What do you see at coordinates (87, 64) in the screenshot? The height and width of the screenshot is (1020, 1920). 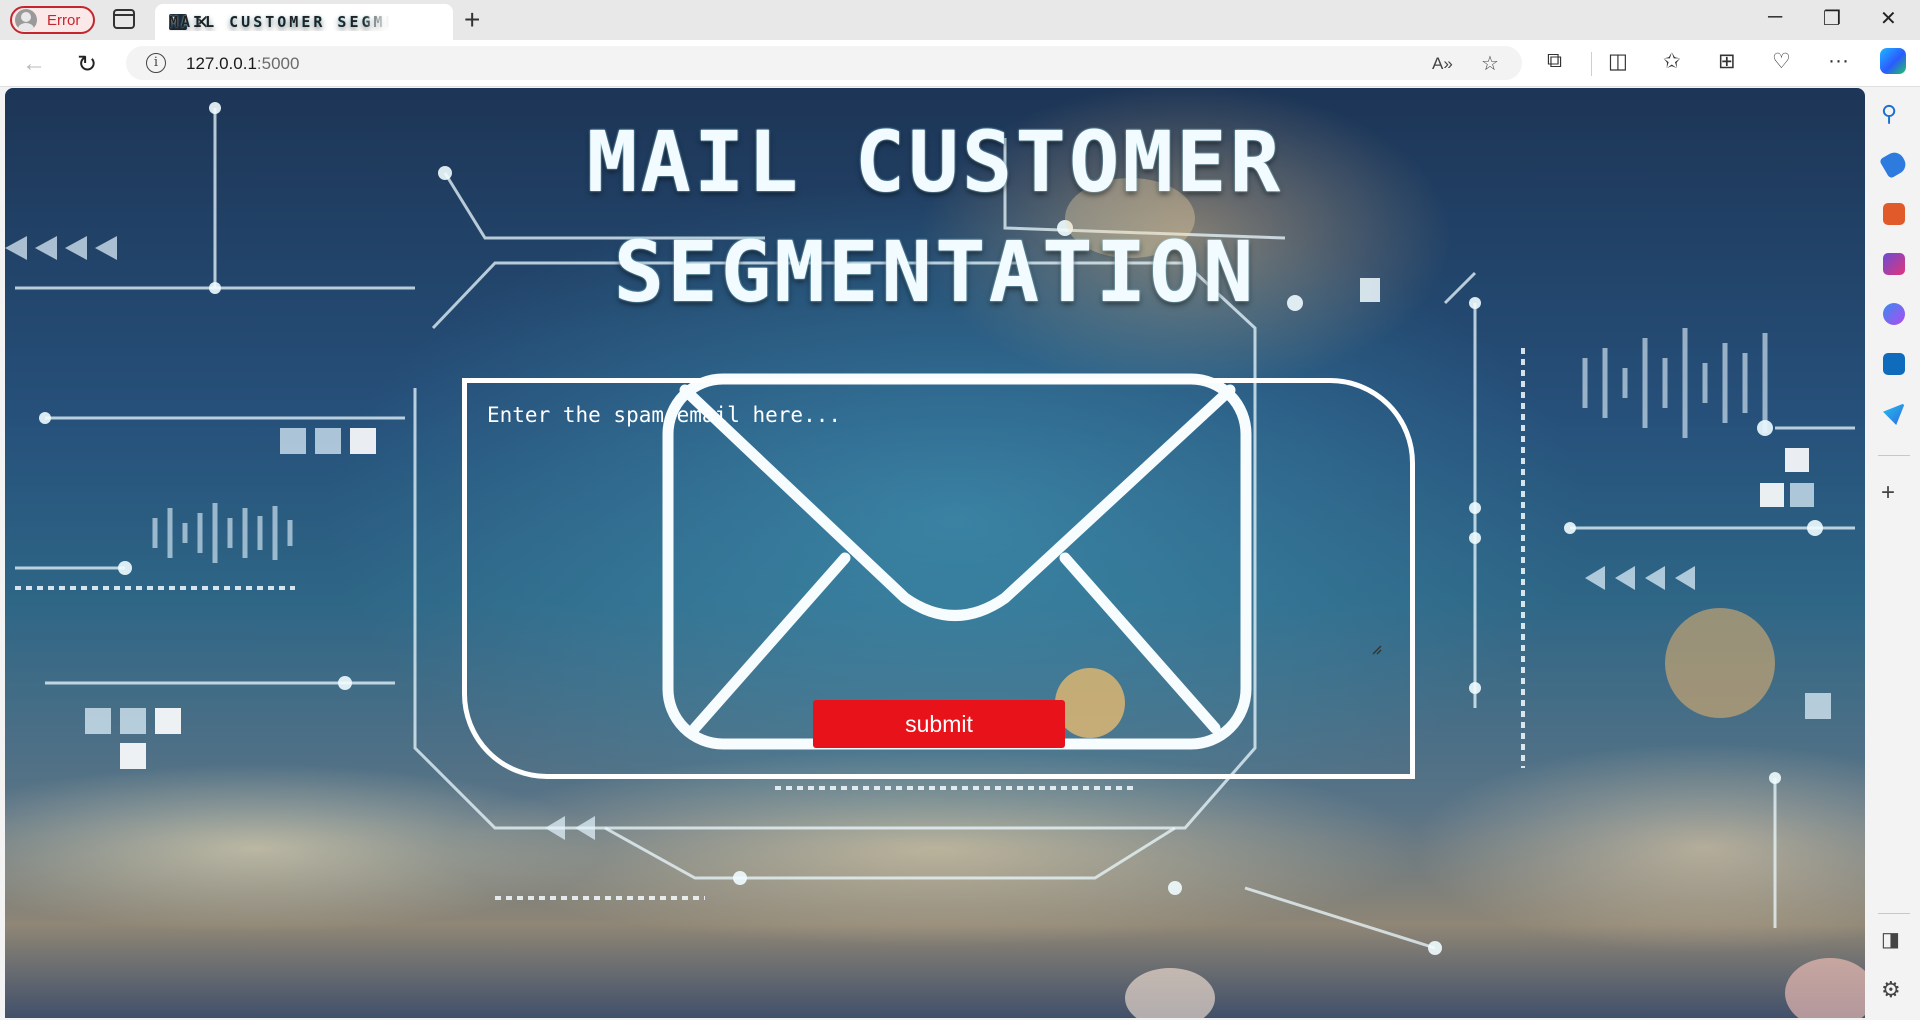 I see `refresh-icon: ↻` at bounding box center [87, 64].